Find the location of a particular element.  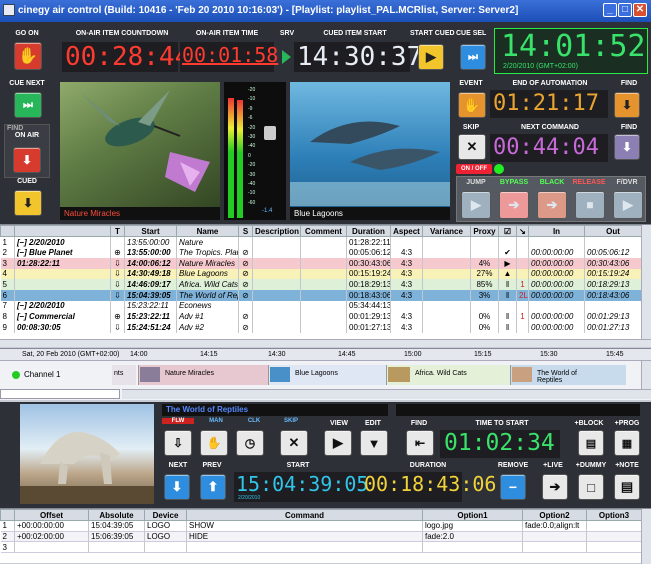

col-variance: Variance is located at coordinates (446, 231).